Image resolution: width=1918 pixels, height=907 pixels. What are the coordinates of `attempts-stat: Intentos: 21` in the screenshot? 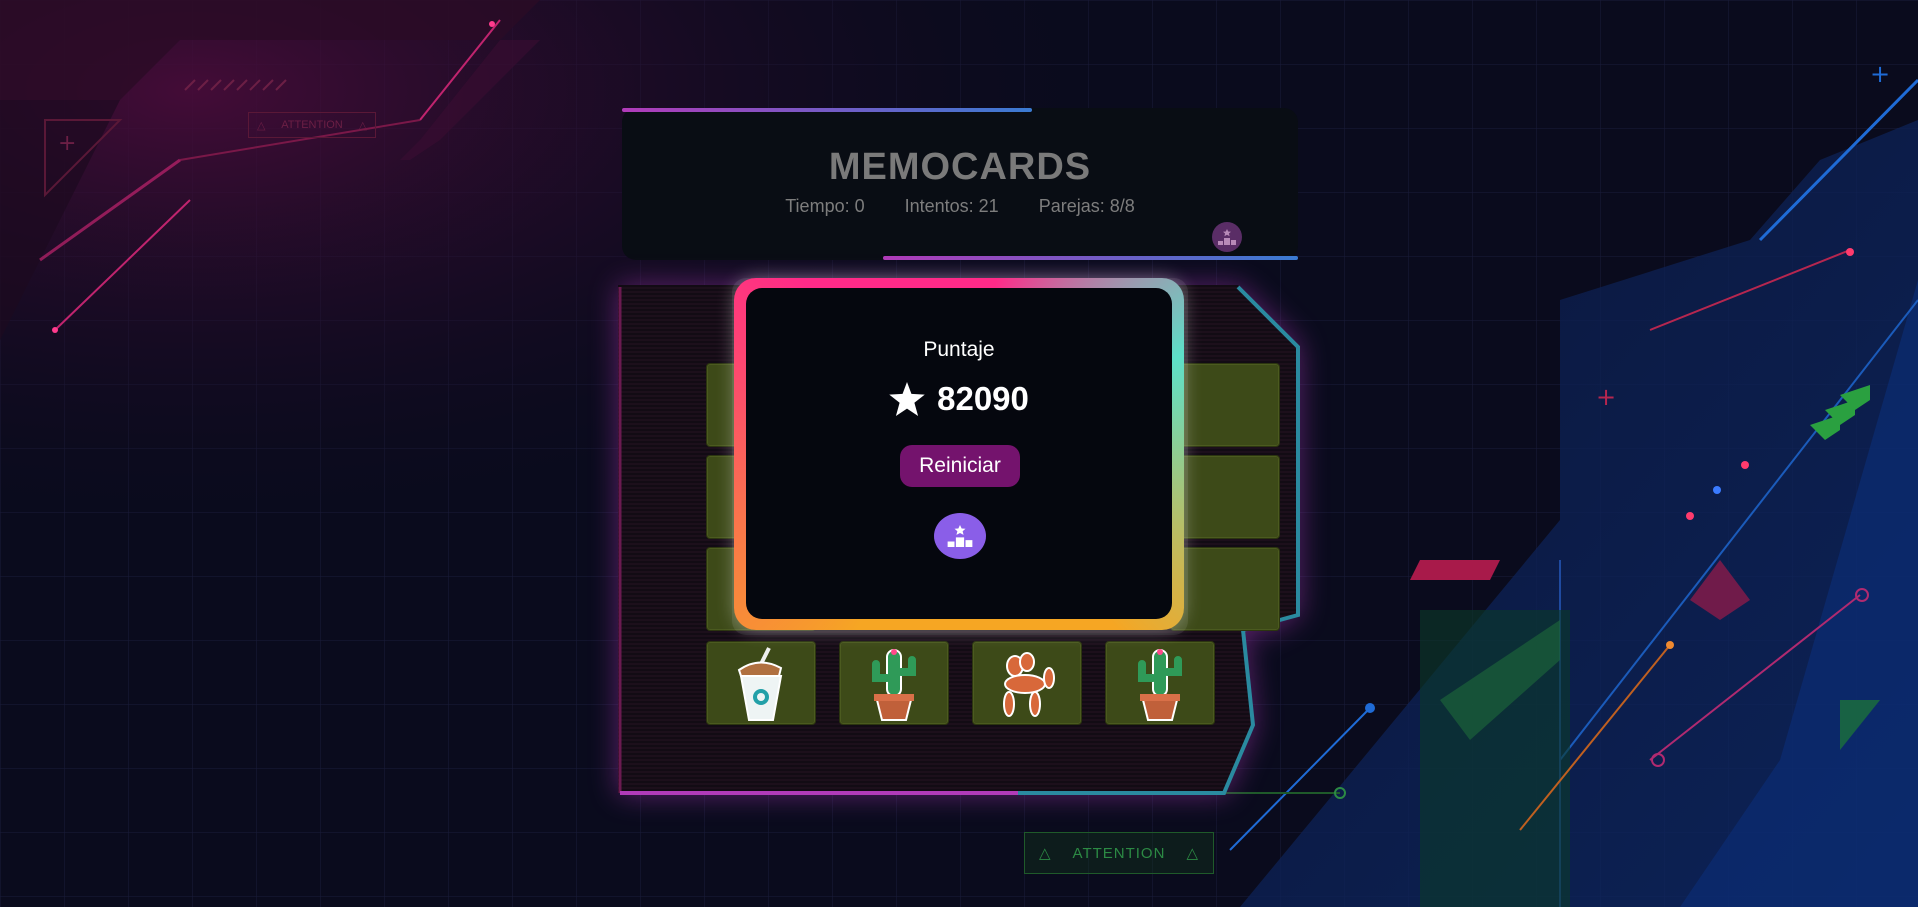 It's located at (952, 206).